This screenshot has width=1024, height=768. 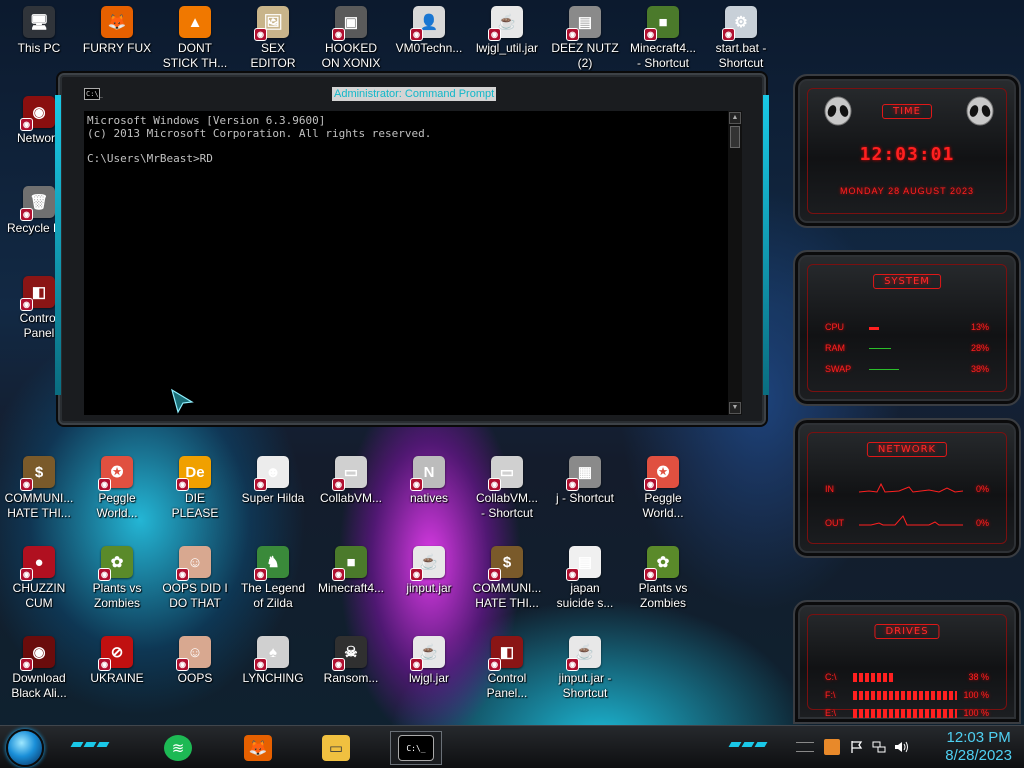 What do you see at coordinates (429, 492) in the screenshot?
I see `desktop-icon: N ◉ natives` at bounding box center [429, 492].